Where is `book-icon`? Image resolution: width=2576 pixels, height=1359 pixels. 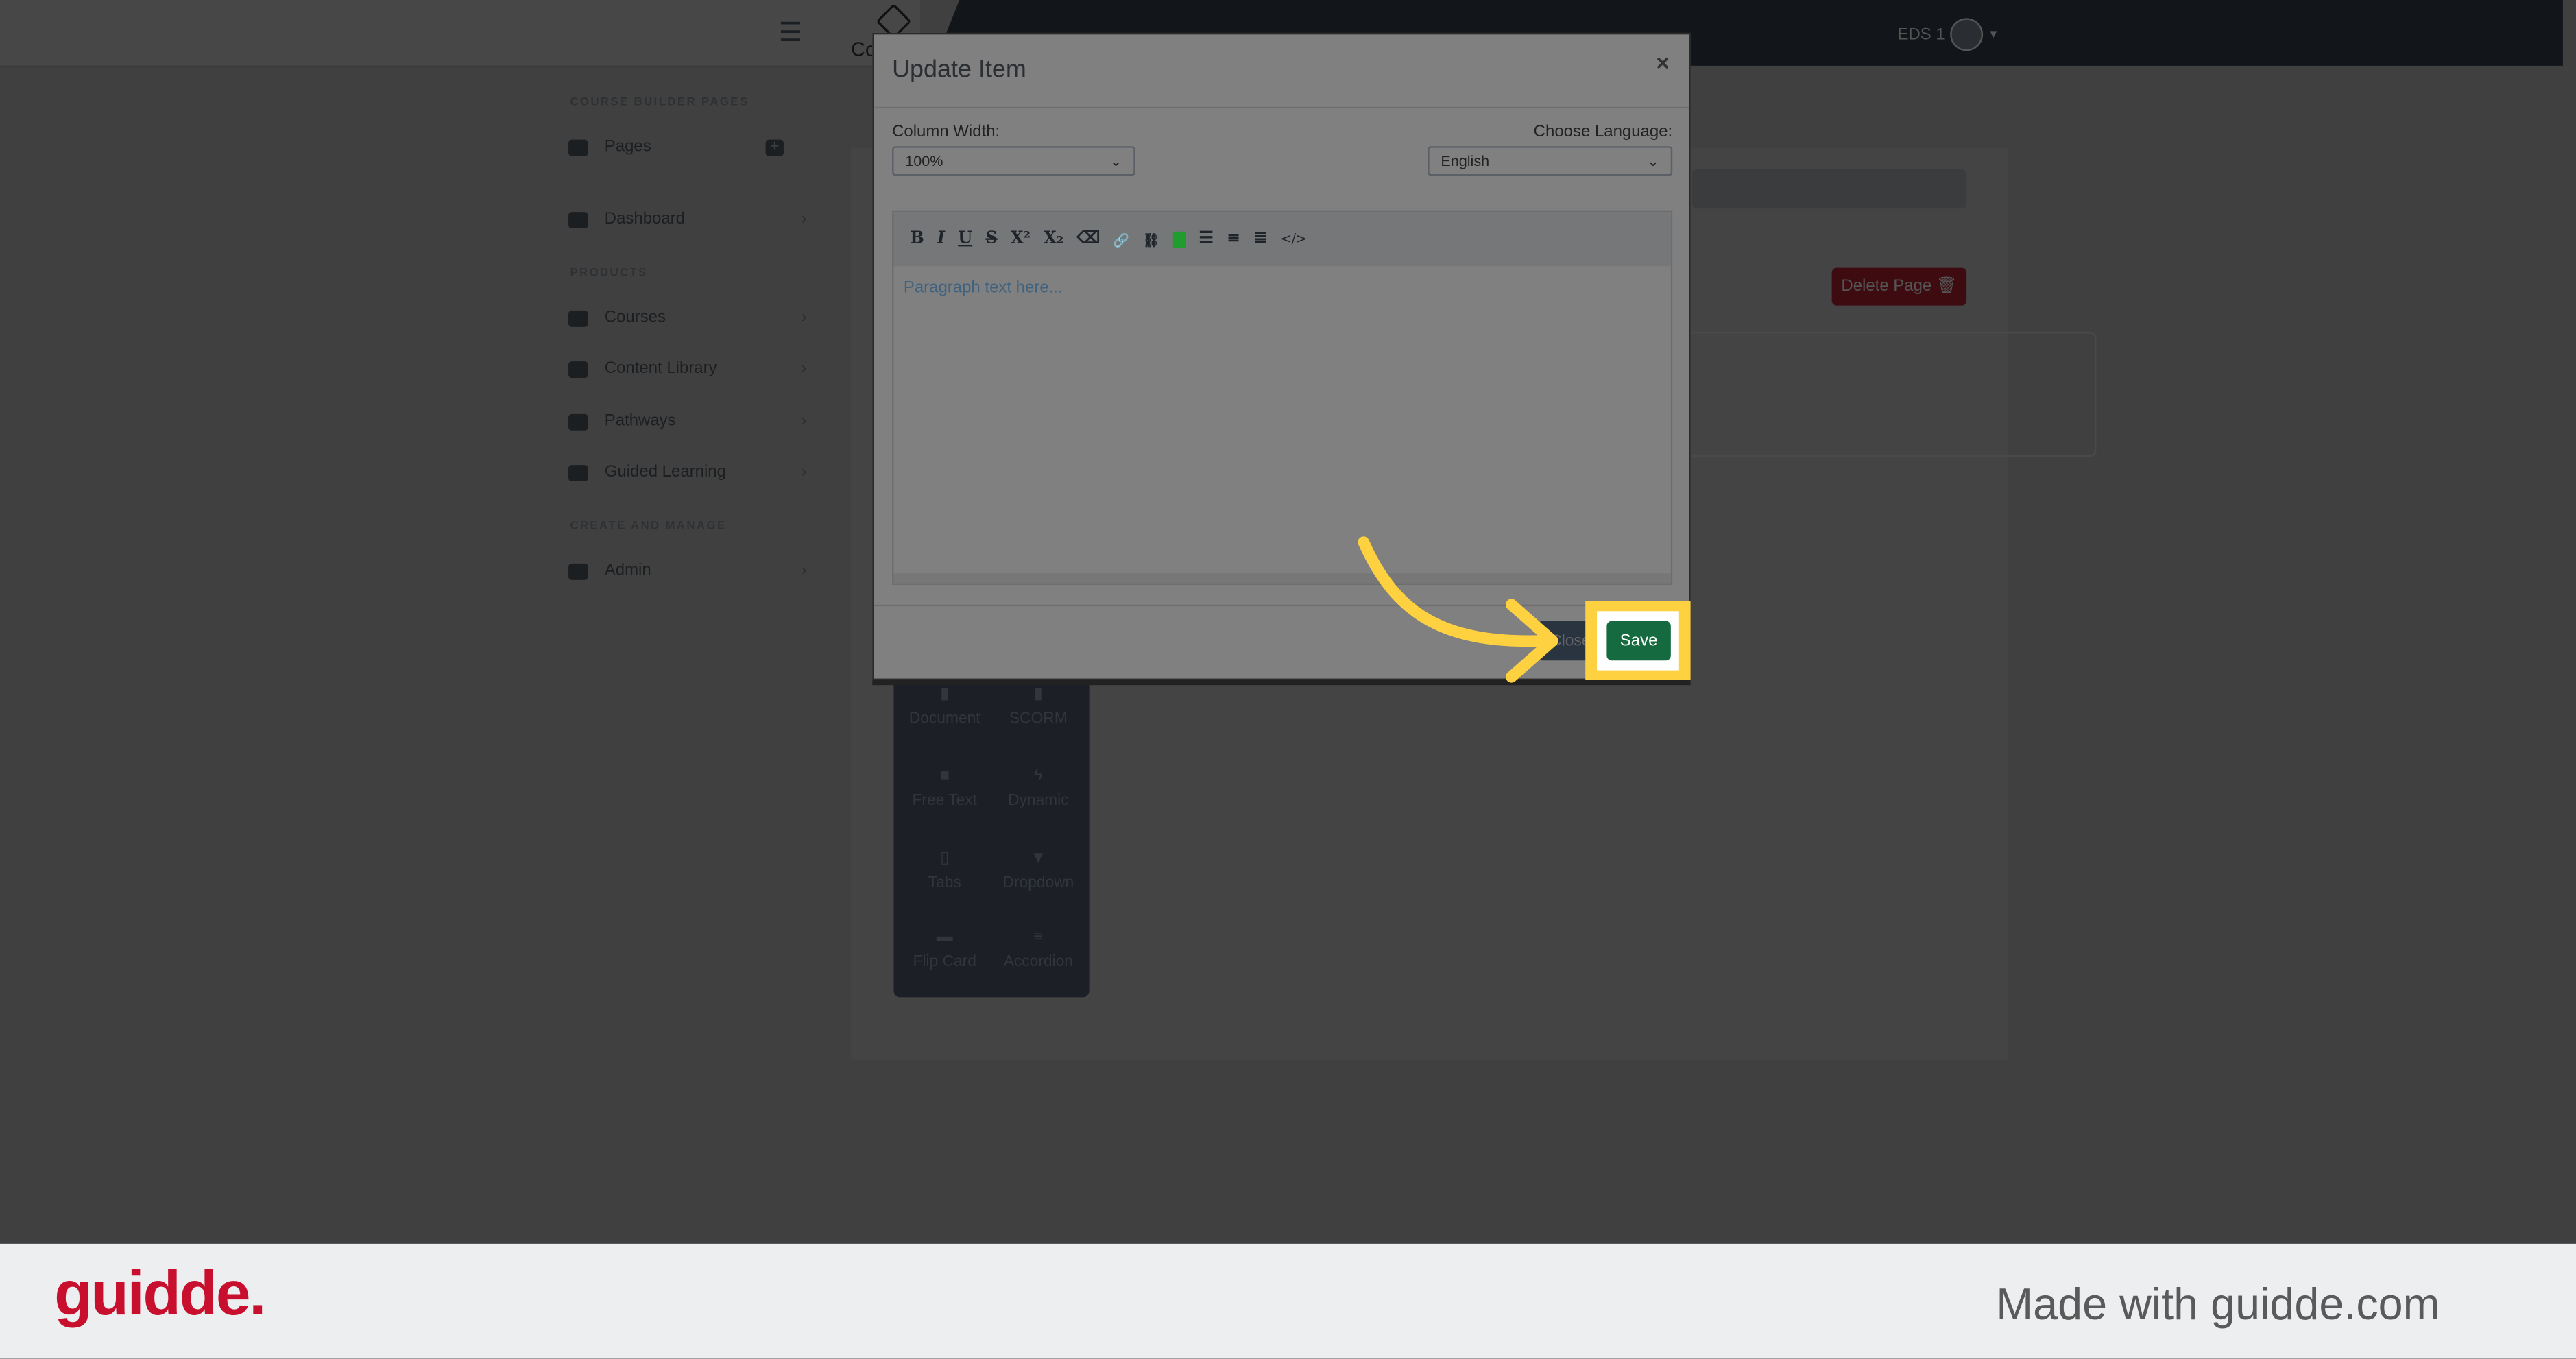 book-icon is located at coordinates (578, 368).